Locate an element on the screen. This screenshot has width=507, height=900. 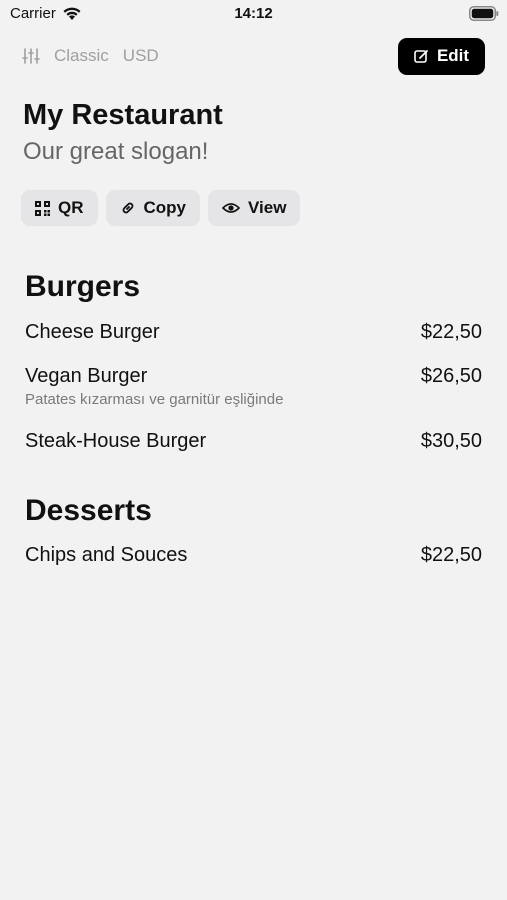
status-time: 14:12 is located at coordinates (253, 13).